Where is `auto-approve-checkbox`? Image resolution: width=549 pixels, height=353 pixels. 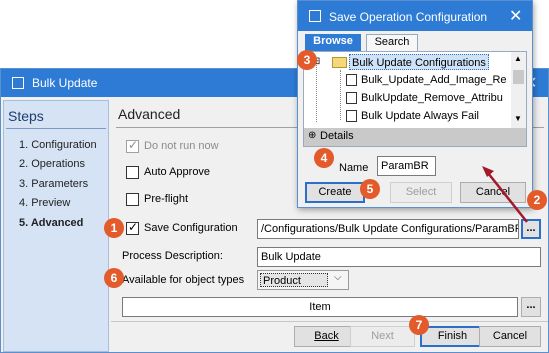 auto-approve-checkbox is located at coordinates (132, 172).